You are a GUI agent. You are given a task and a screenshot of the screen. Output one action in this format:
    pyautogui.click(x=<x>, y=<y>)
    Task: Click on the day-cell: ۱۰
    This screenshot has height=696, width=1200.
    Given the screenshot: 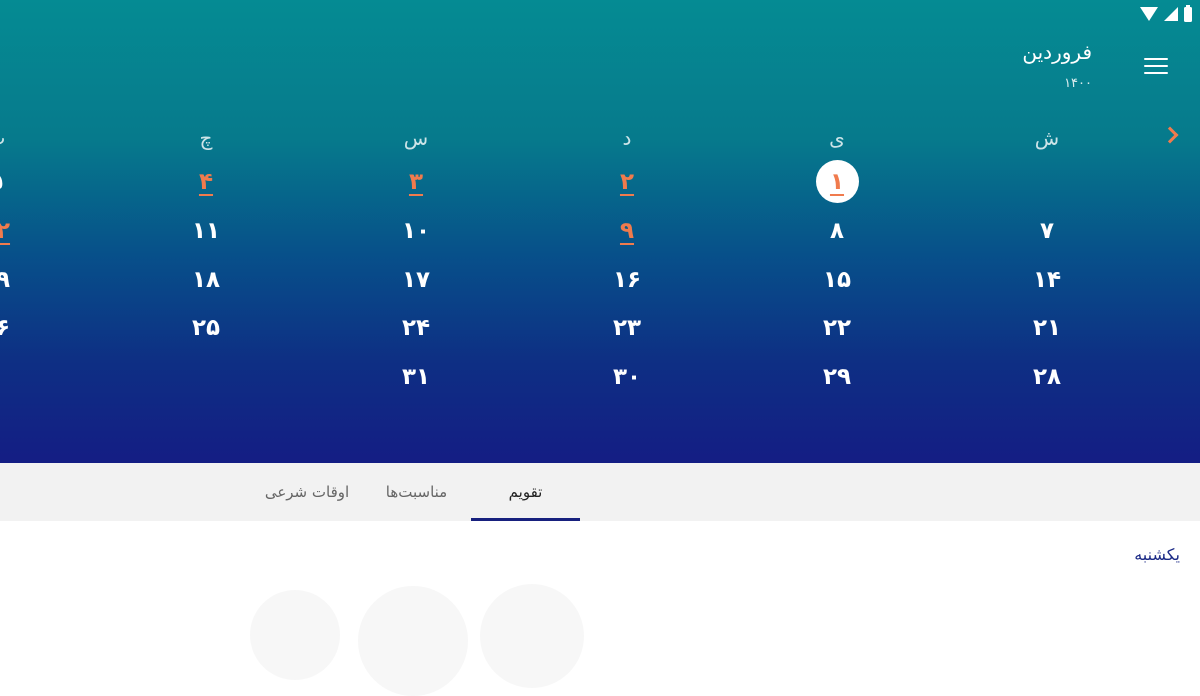 What is the action you would take?
    pyautogui.click(x=416, y=231)
    